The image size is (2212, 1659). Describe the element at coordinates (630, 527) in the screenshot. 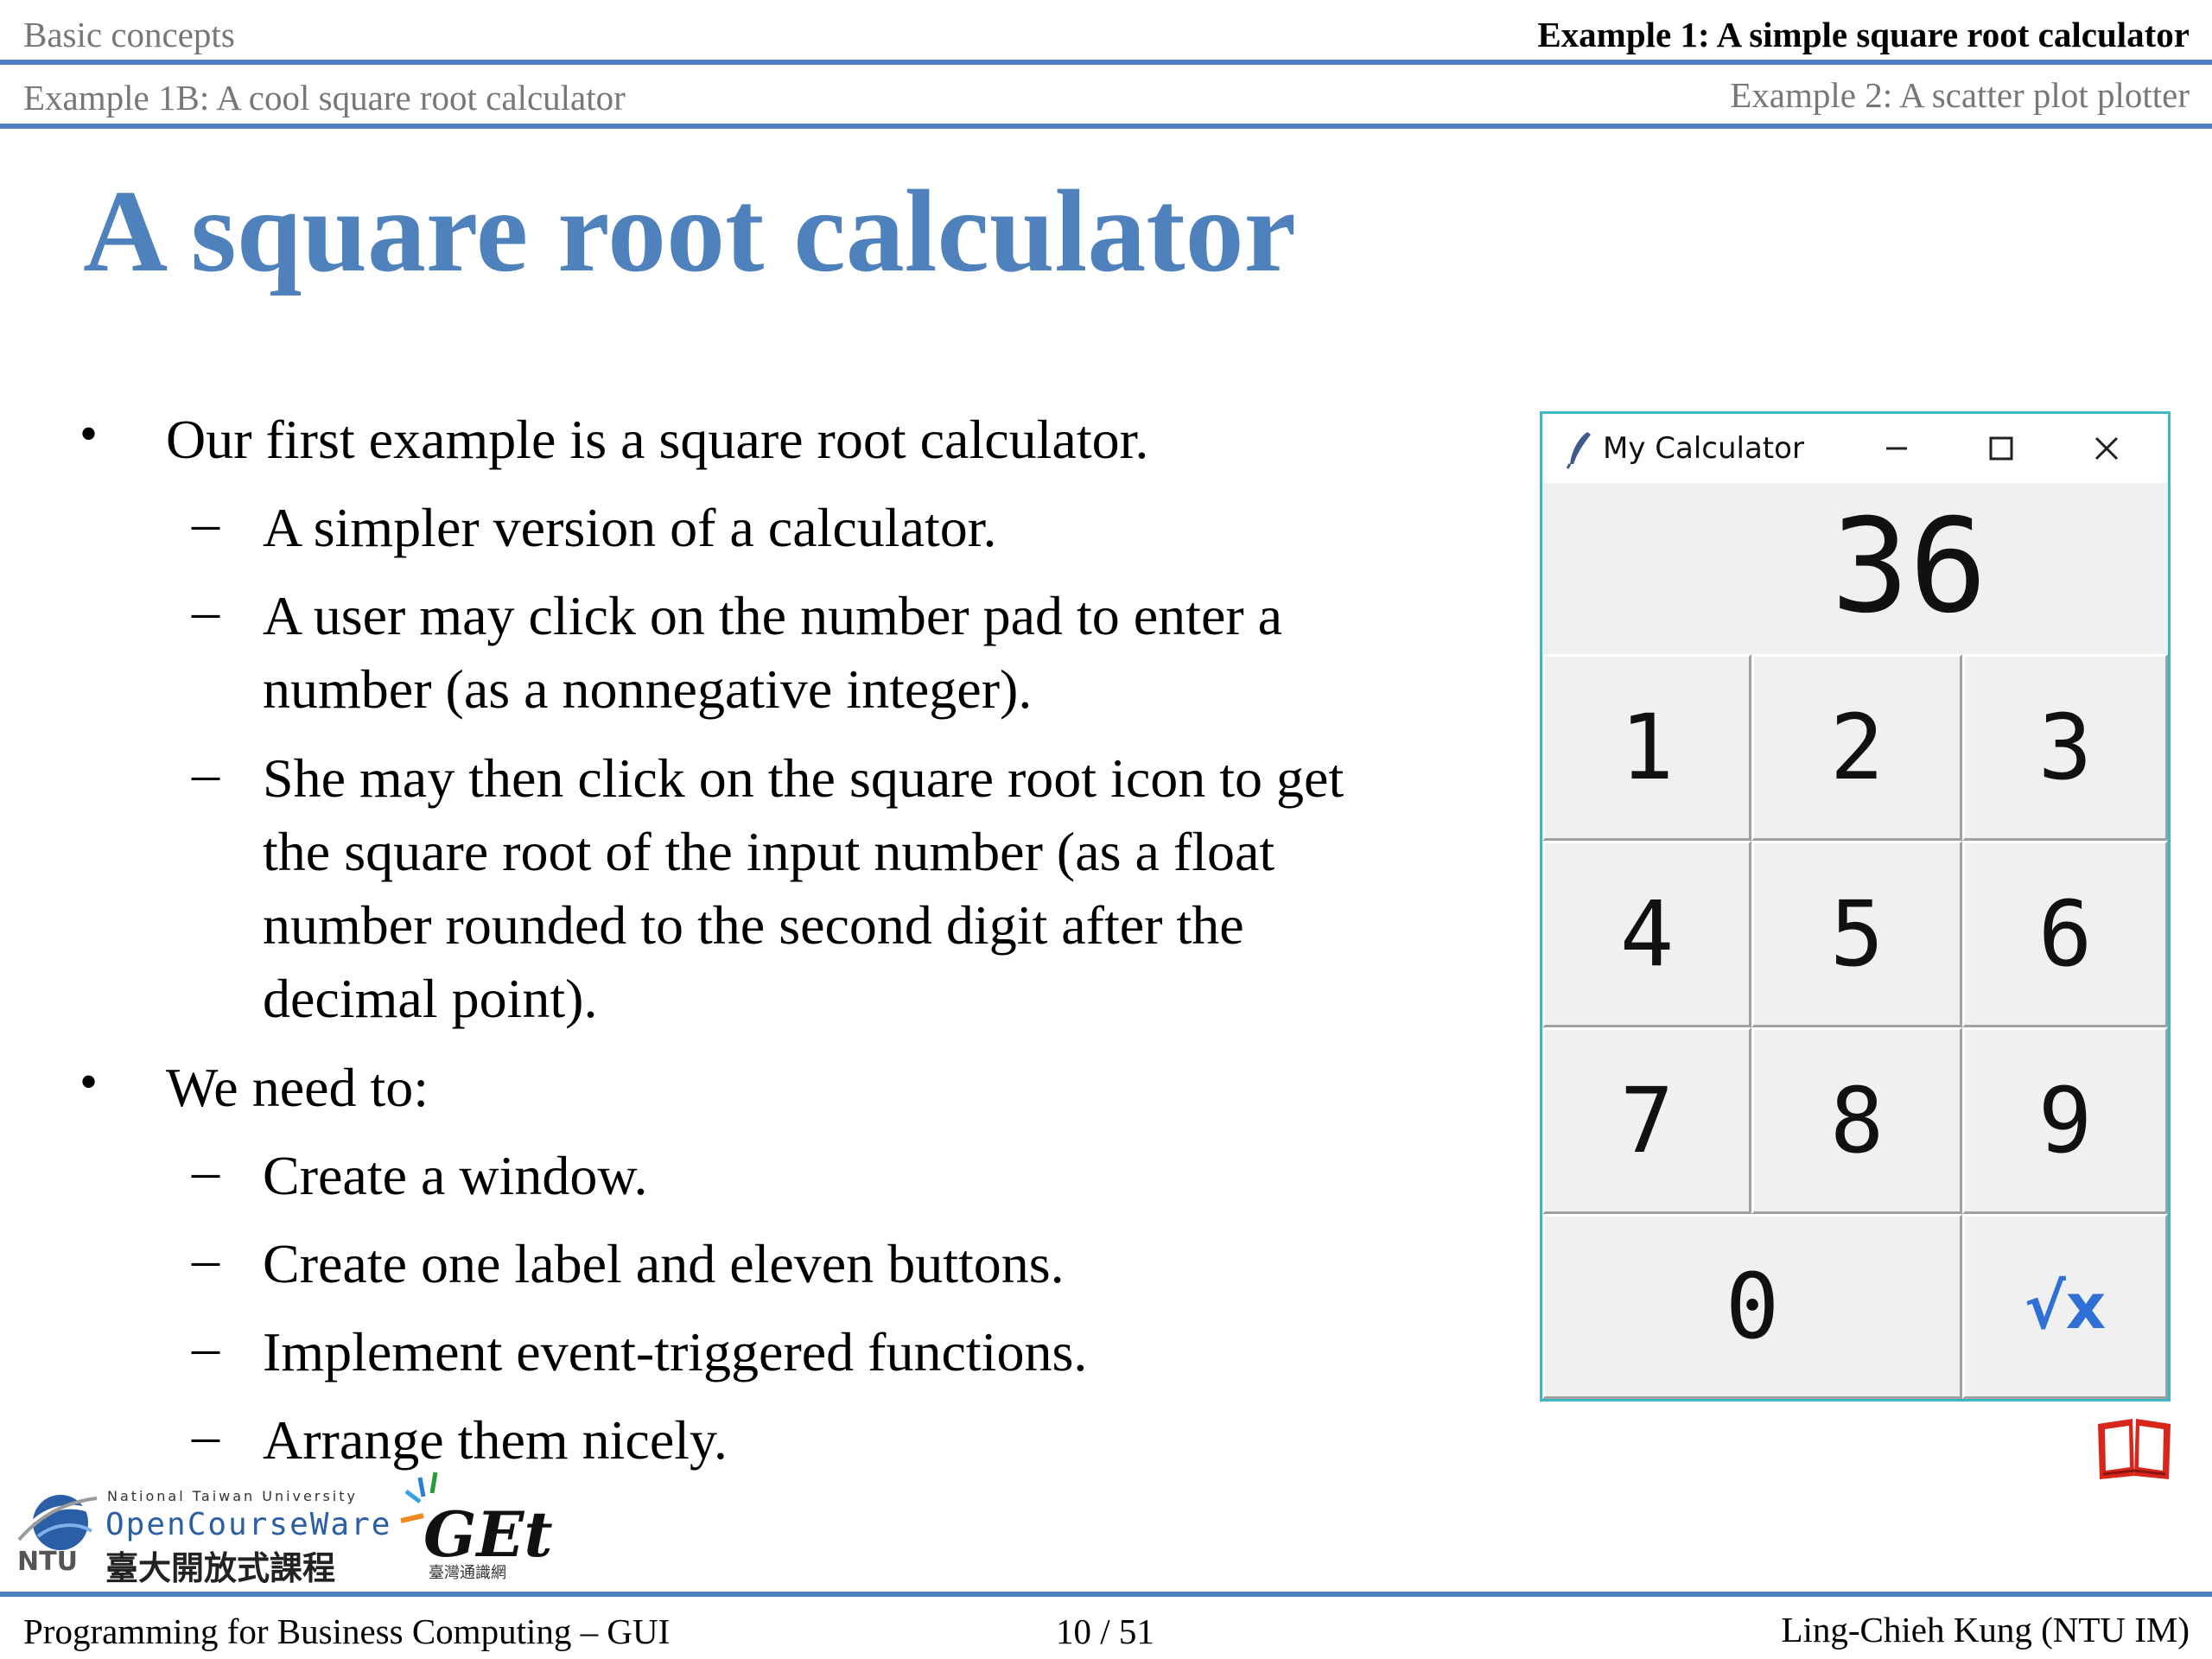

I see `sub-bullet-item: A simpler version of a calculator.` at that location.